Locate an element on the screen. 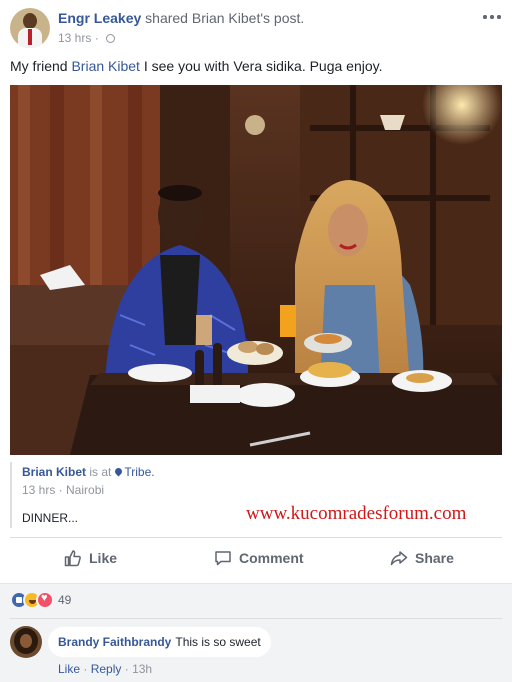 The image size is (512, 682). comment-reply-link: Reply is located at coordinates (106, 669).